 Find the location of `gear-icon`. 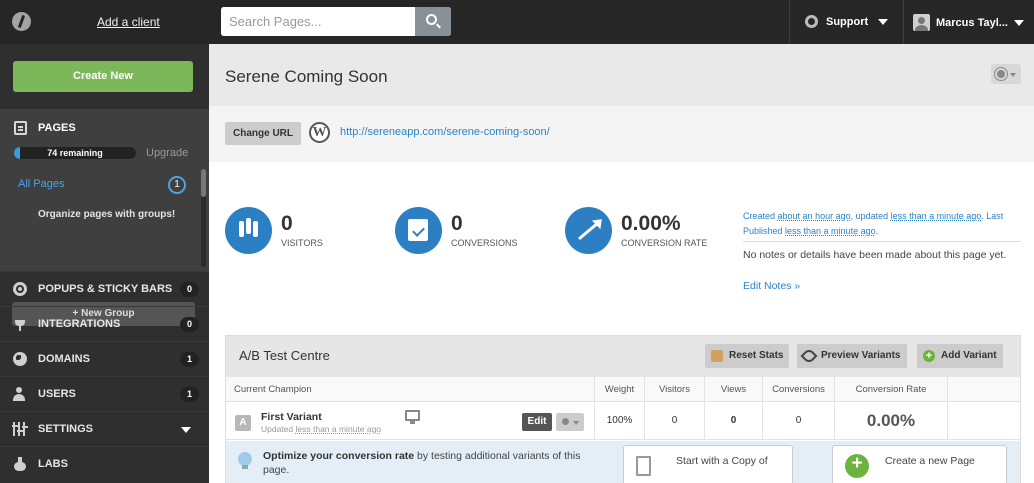

gear-icon is located at coordinates (565, 421).